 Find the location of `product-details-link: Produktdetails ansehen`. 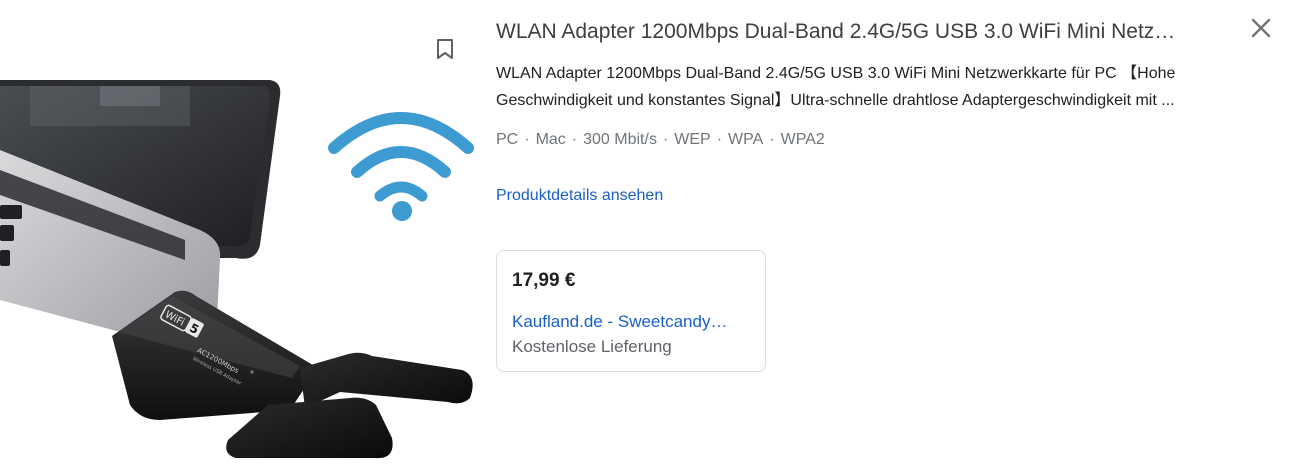

product-details-link: Produktdetails ansehen is located at coordinates (579, 196).